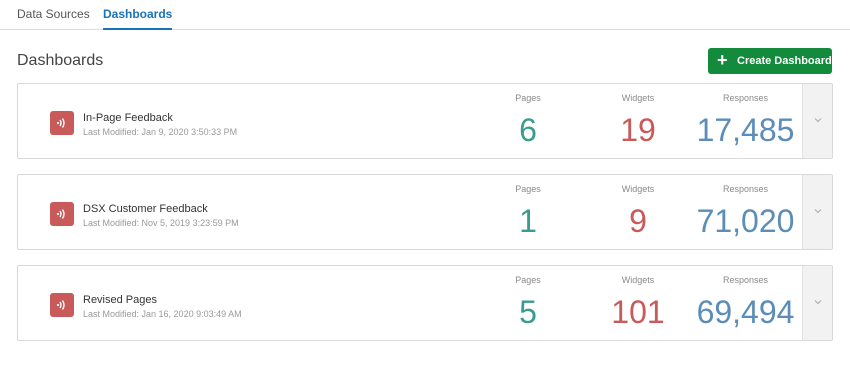 Image resolution: width=850 pixels, height=372 pixels. What do you see at coordinates (128, 118) in the screenshot?
I see `dashboard-name: In-Page Feedback` at bounding box center [128, 118].